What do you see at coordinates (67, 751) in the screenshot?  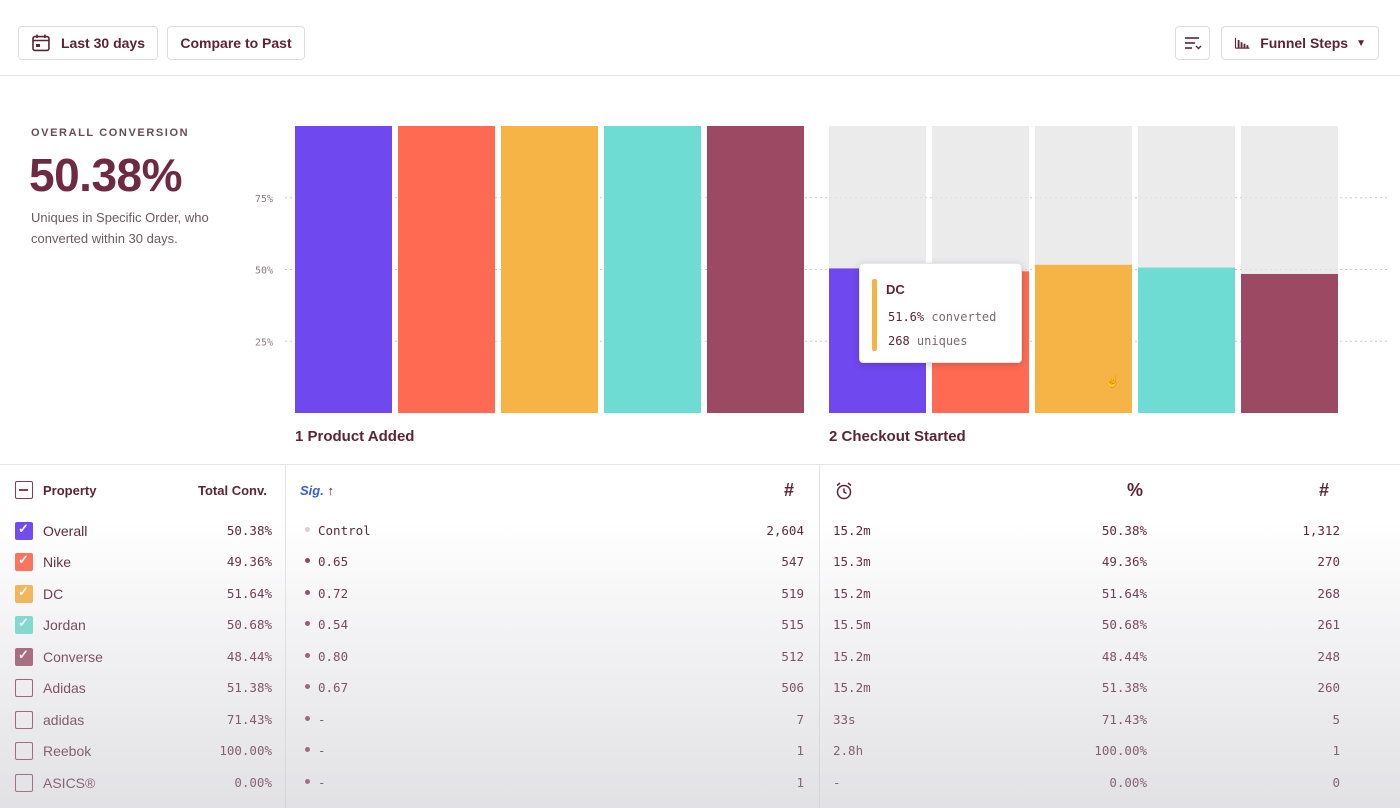 I see `property-name: Reebok` at bounding box center [67, 751].